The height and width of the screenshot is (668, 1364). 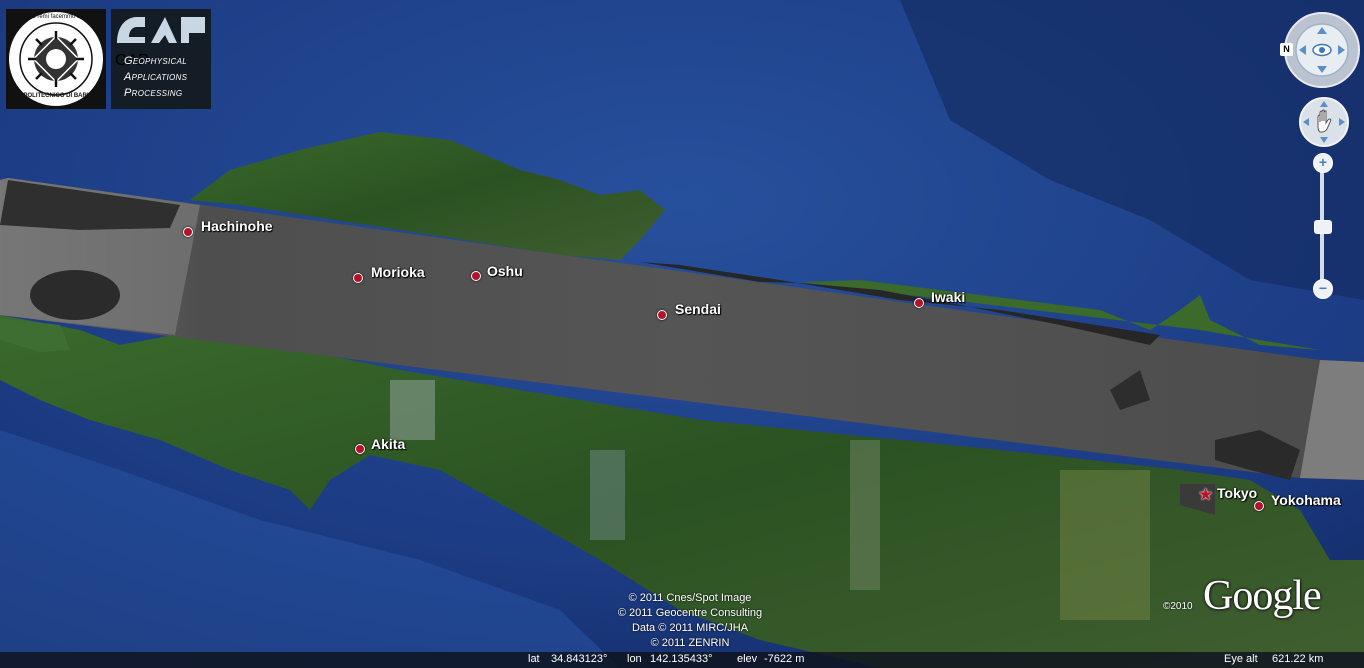 I want to click on credit-line: Data © 2011 MIRC/JHA, so click(x=690, y=628).